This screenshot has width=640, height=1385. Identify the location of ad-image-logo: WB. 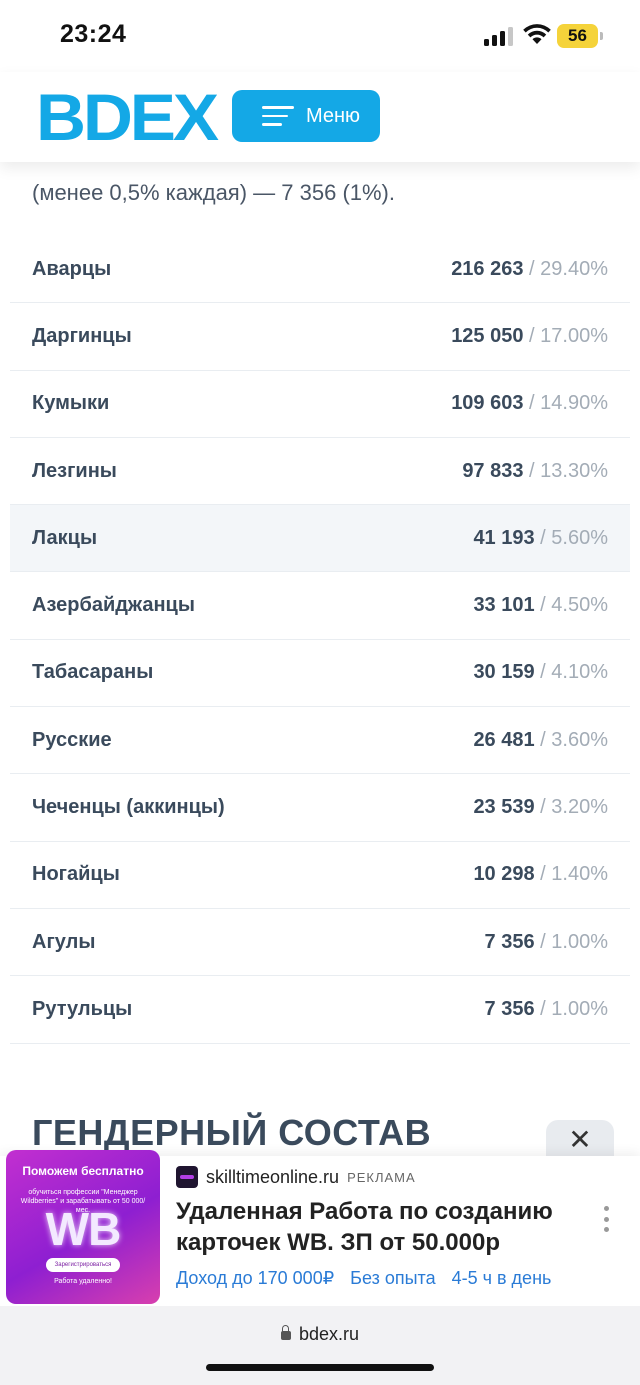
(83, 1229).